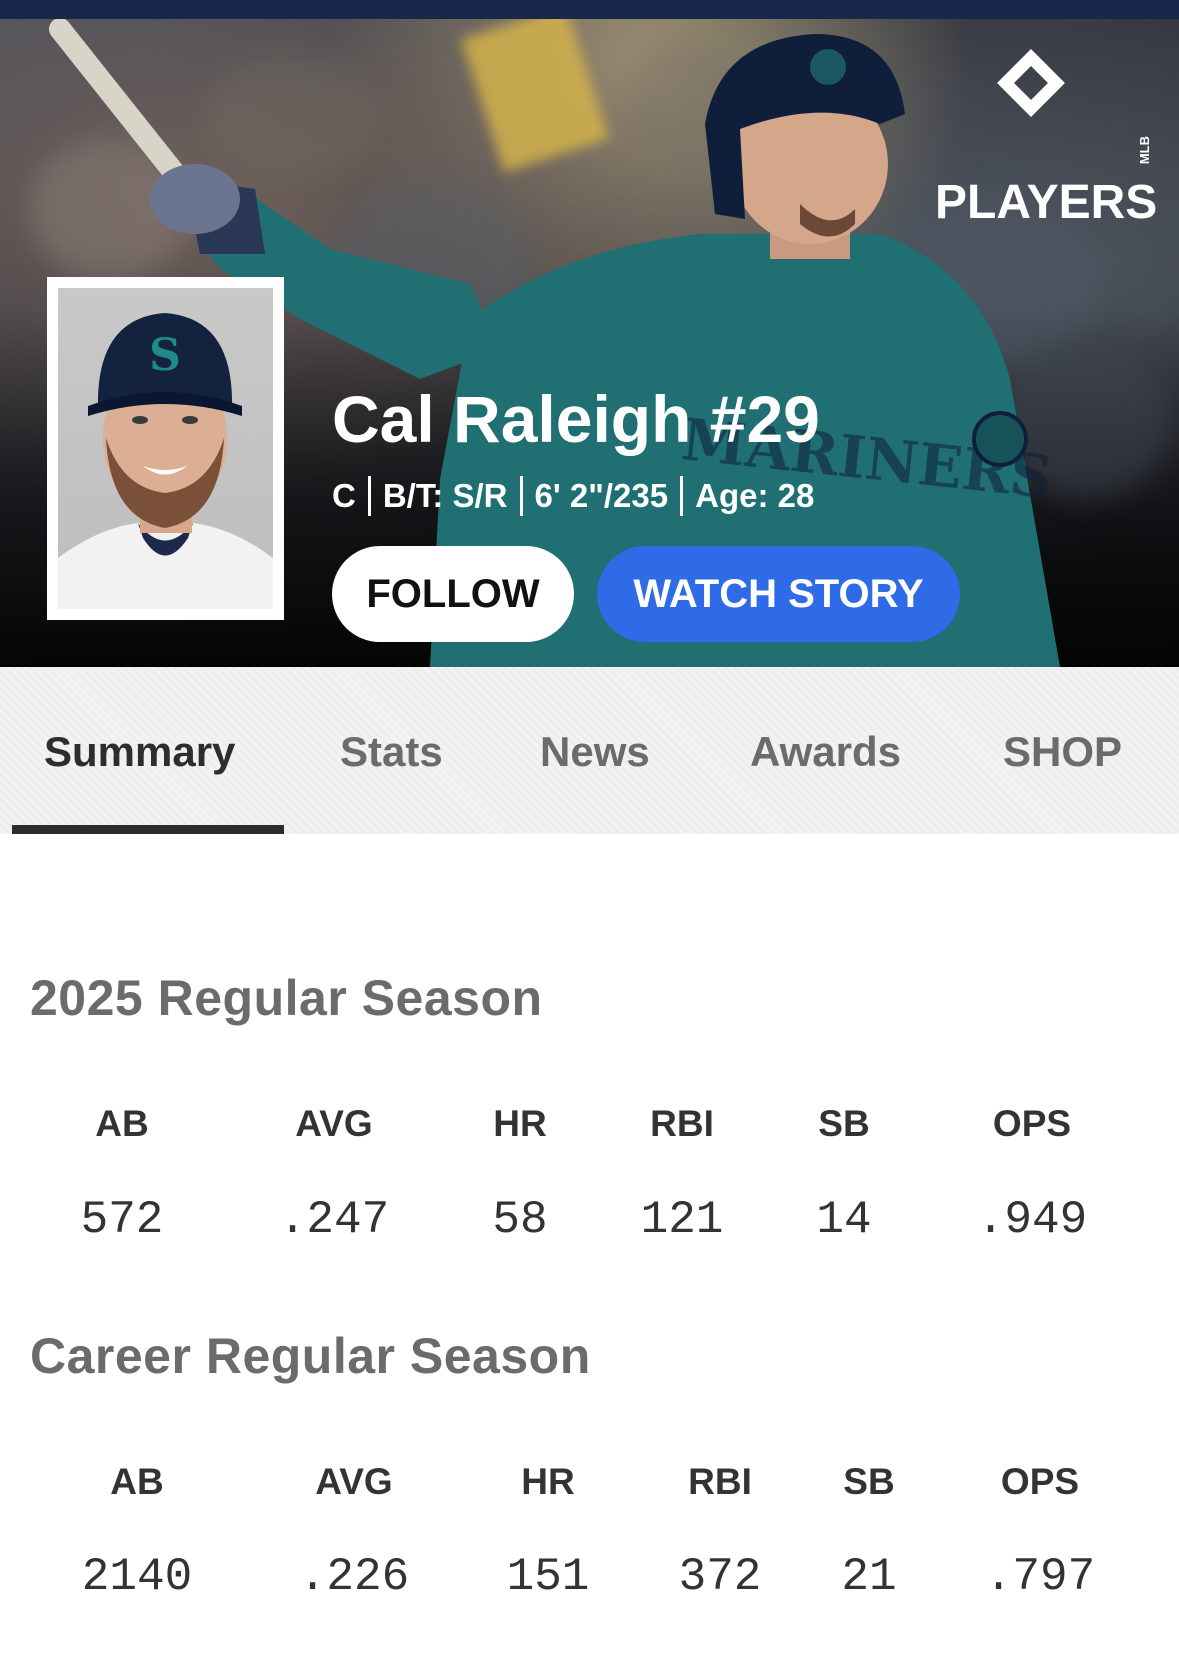 Image resolution: width=1179 pixels, height=1671 pixels. What do you see at coordinates (1032, 1123) in the screenshot?
I see `season-stat-header: OPS` at bounding box center [1032, 1123].